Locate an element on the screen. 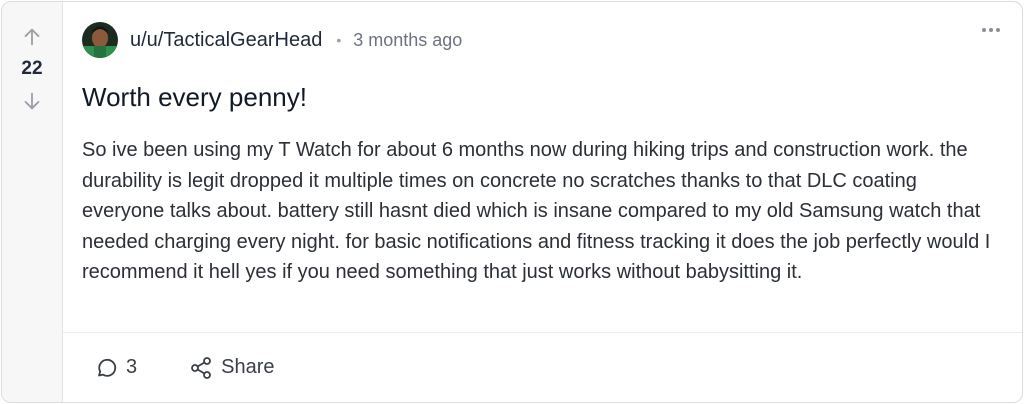  author-username: u/u/TacticalGearHead is located at coordinates (226, 40).